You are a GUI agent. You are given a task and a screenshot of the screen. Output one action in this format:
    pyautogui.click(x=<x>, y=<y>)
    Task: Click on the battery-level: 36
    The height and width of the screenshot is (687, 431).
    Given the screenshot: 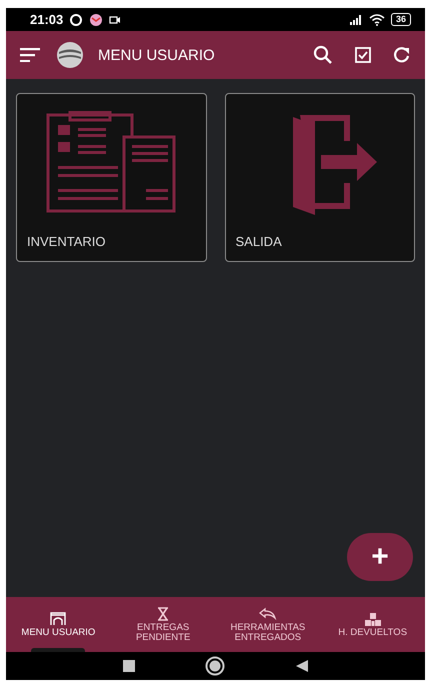 What is the action you would take?
    pyautogui.click(x=400, y=19)
    